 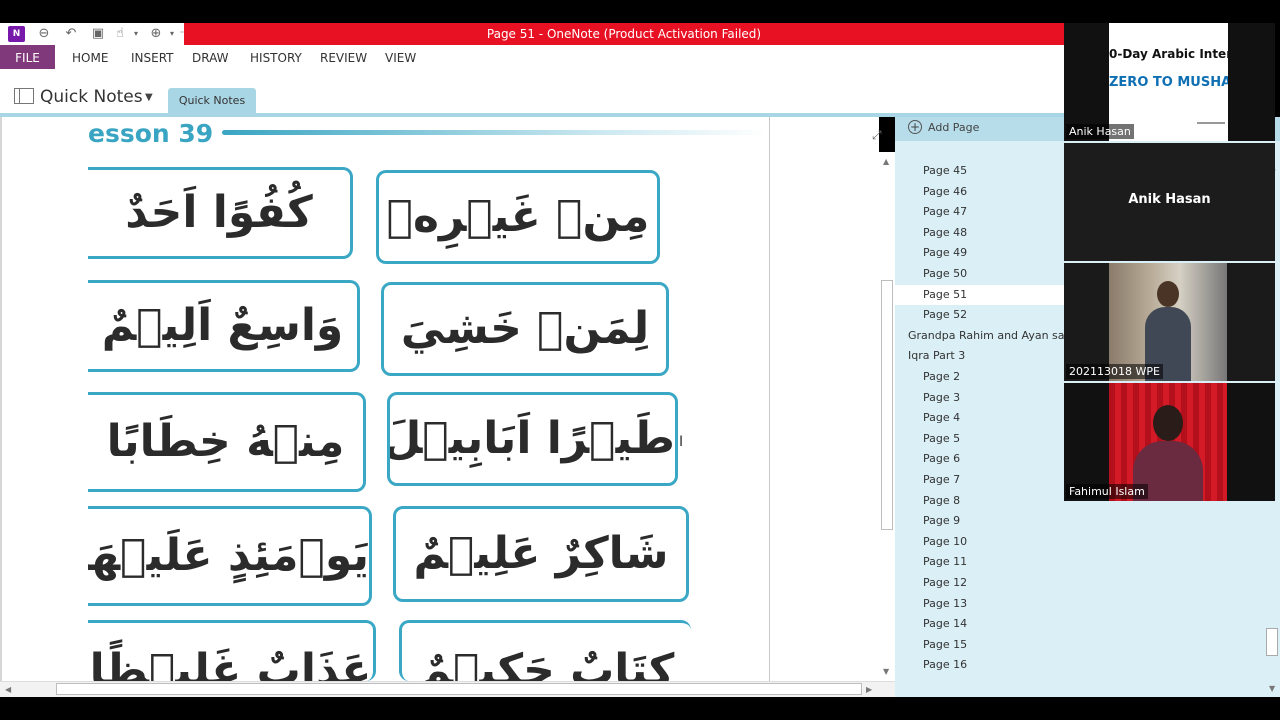 I want to click on tab-view: VIEW, so click(x=400, y=57).